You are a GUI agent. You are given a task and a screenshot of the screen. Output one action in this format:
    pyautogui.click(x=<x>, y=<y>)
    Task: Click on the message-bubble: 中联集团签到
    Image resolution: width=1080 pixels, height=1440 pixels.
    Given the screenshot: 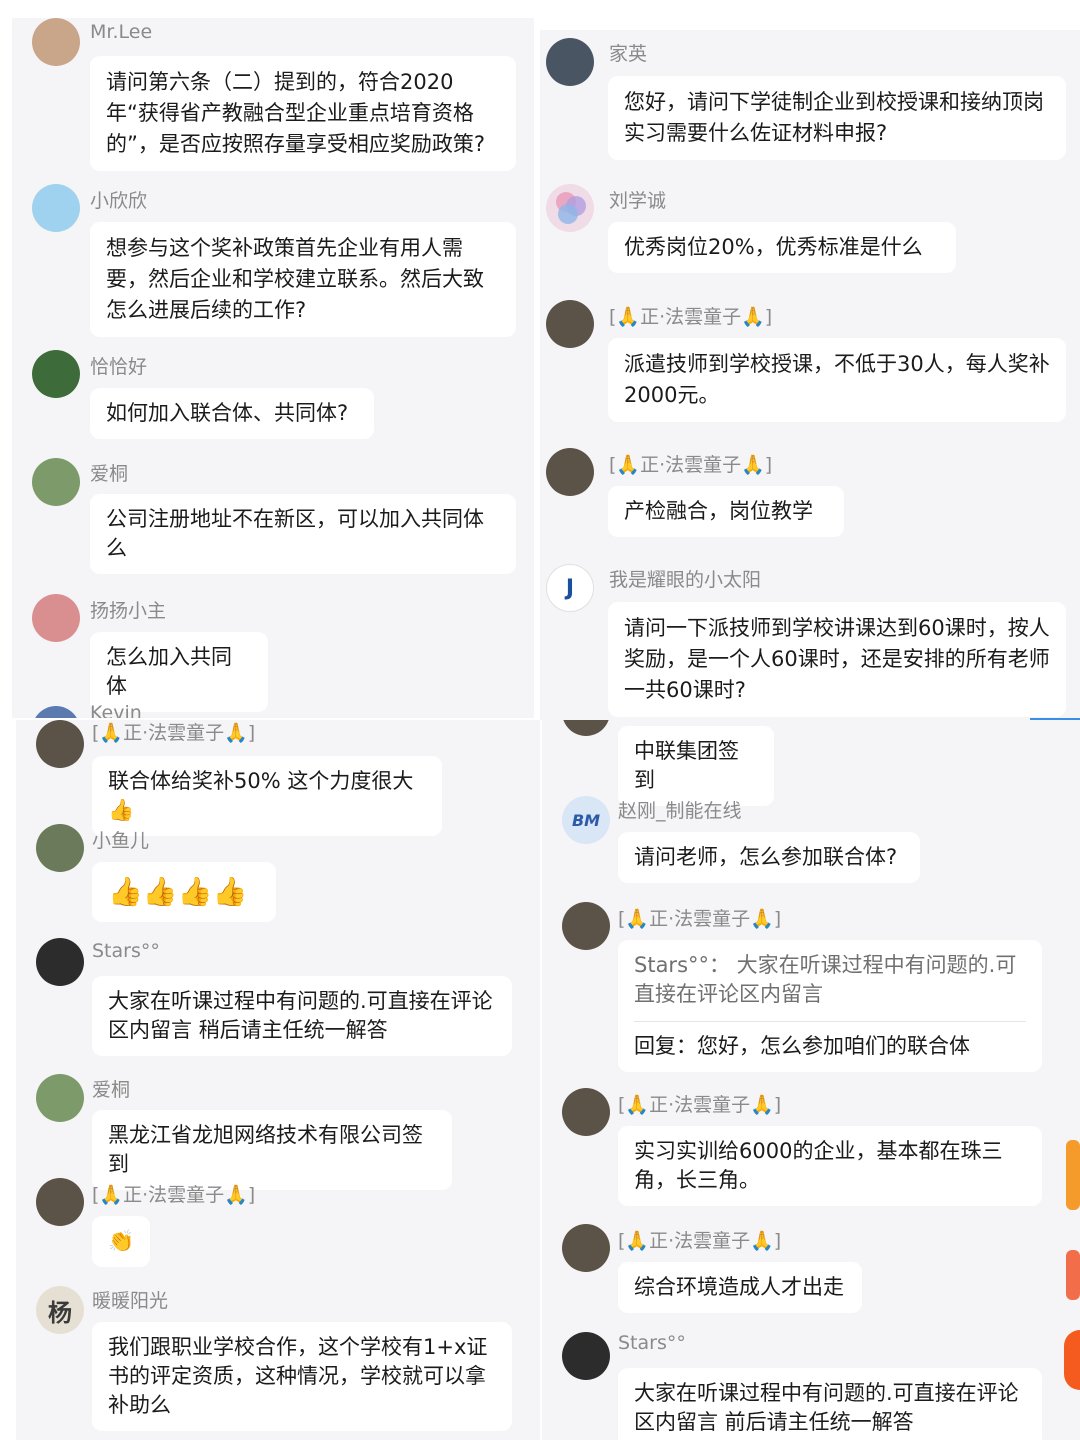 What is the action you would take?
    pyautogui.click(x=696, y=766)
    